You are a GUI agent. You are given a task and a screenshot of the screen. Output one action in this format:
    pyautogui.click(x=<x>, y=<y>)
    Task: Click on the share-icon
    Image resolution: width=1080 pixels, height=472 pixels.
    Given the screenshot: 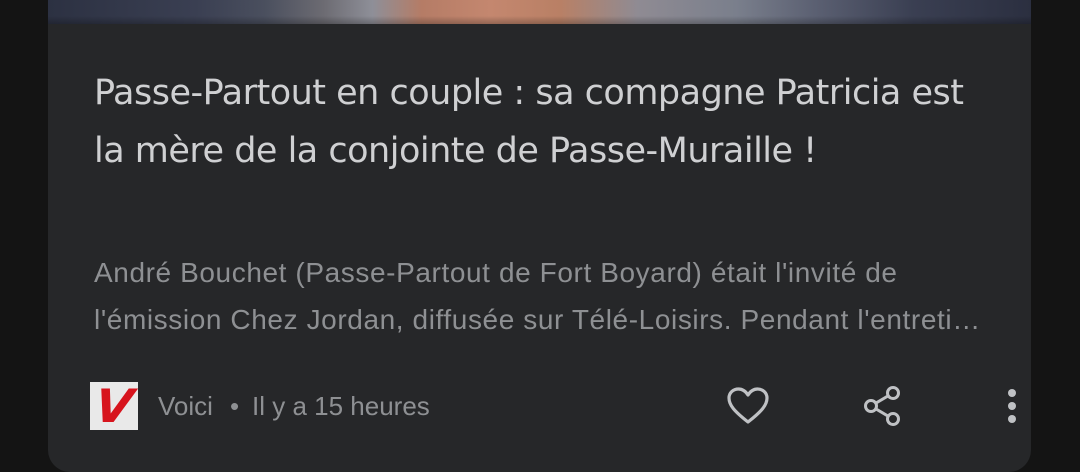 What is the action you would take?
    pyautogui.click(x=882, y=406)
    